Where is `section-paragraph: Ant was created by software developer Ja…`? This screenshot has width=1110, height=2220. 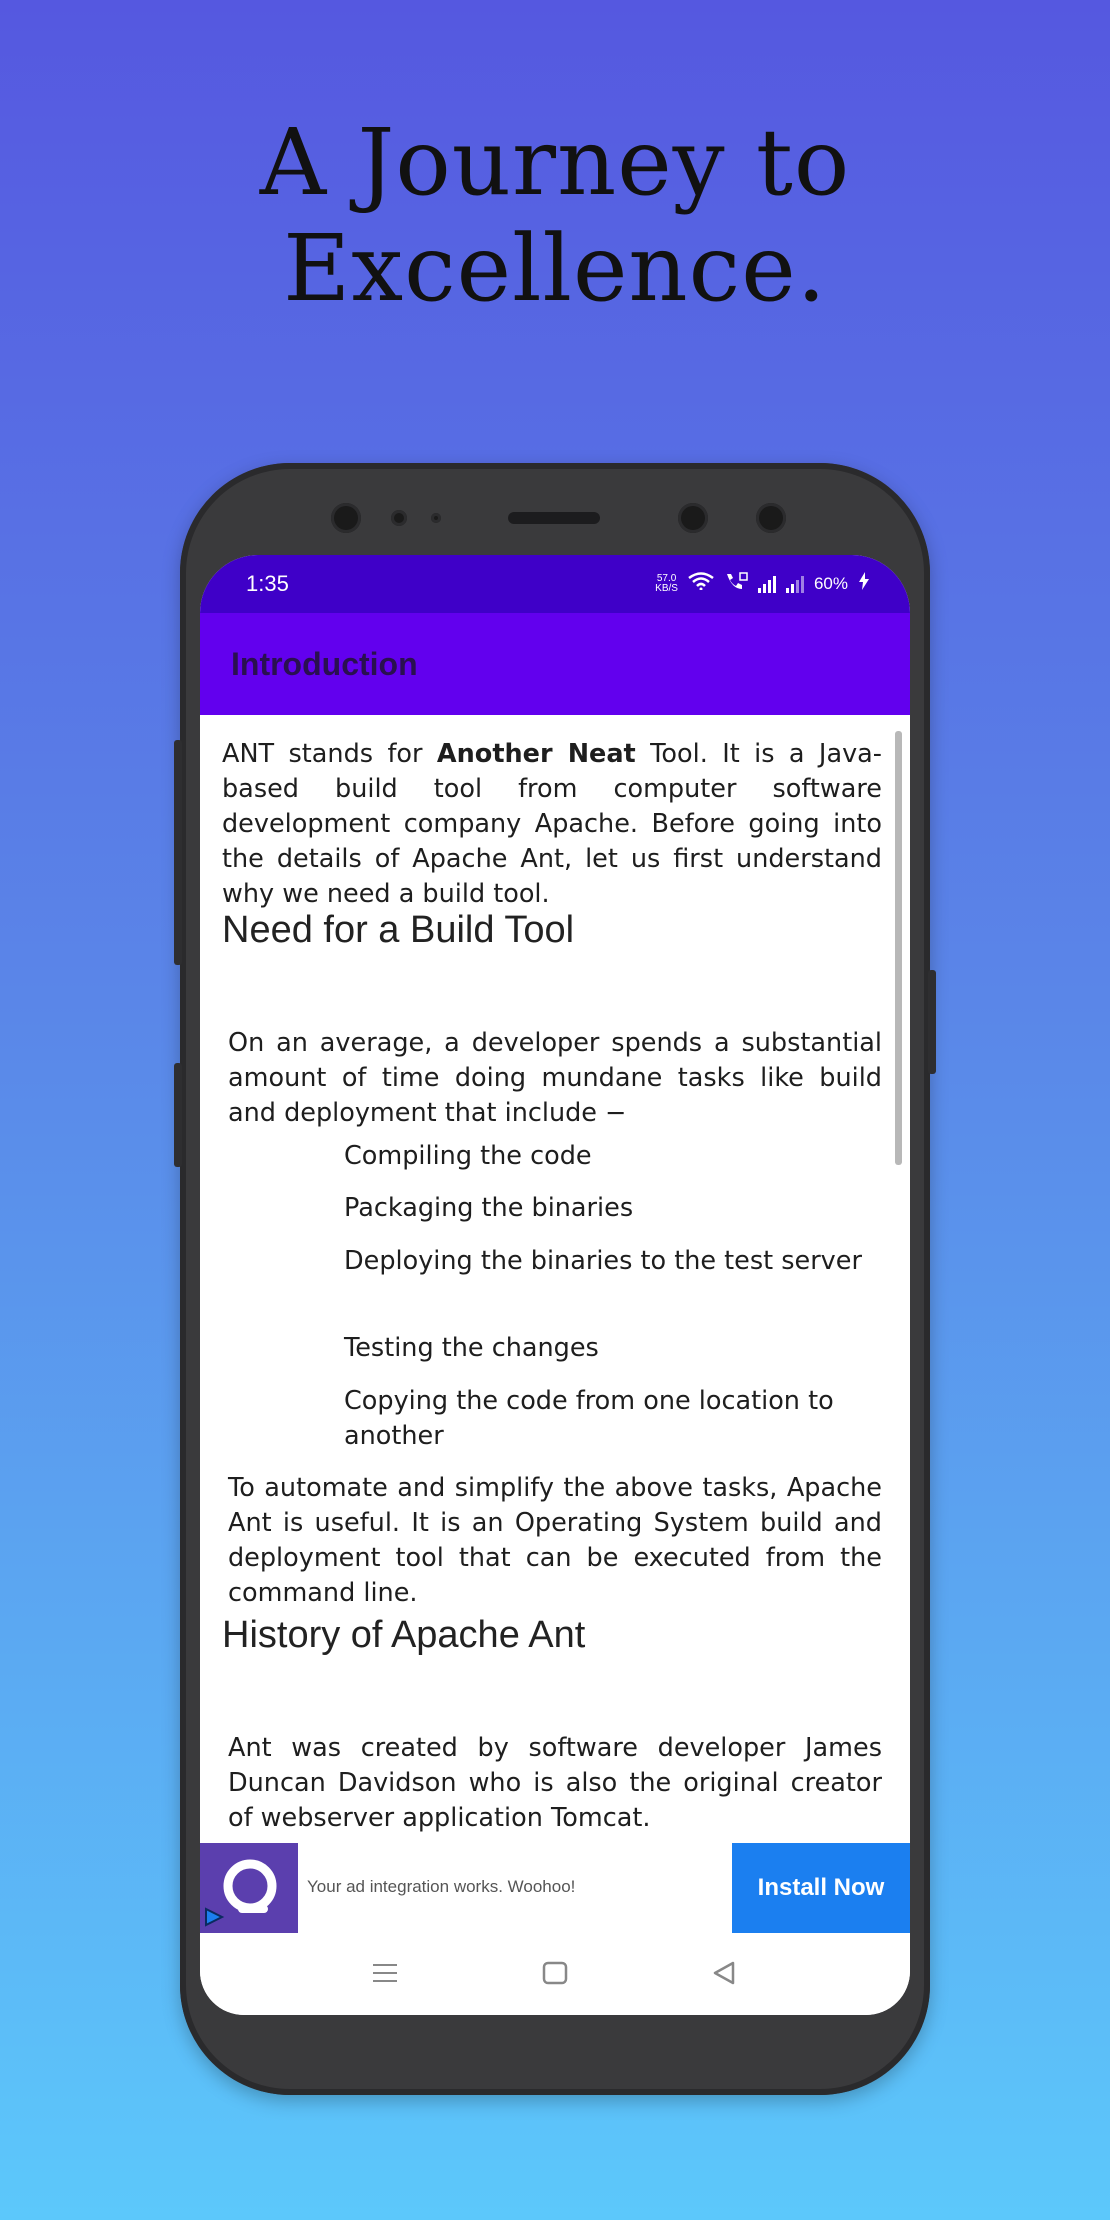
section-paragraph: Ant was created by software developer Ja… is located at coordinates (555, 1783).